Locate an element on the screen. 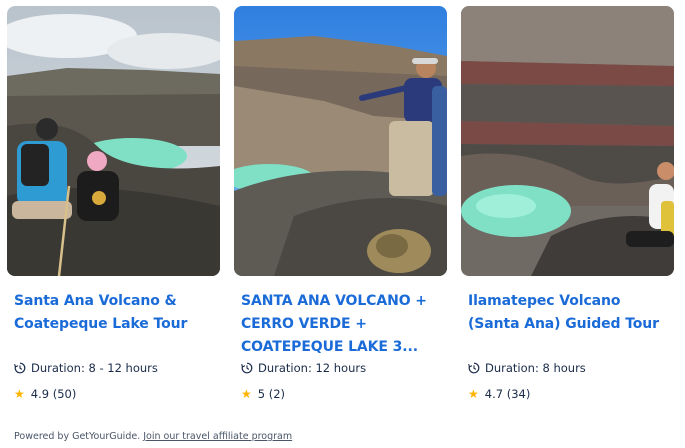 The image size is (685, 448). activity-rating-3: ★ 4.7 (34) is located at coordinates (499, 394).